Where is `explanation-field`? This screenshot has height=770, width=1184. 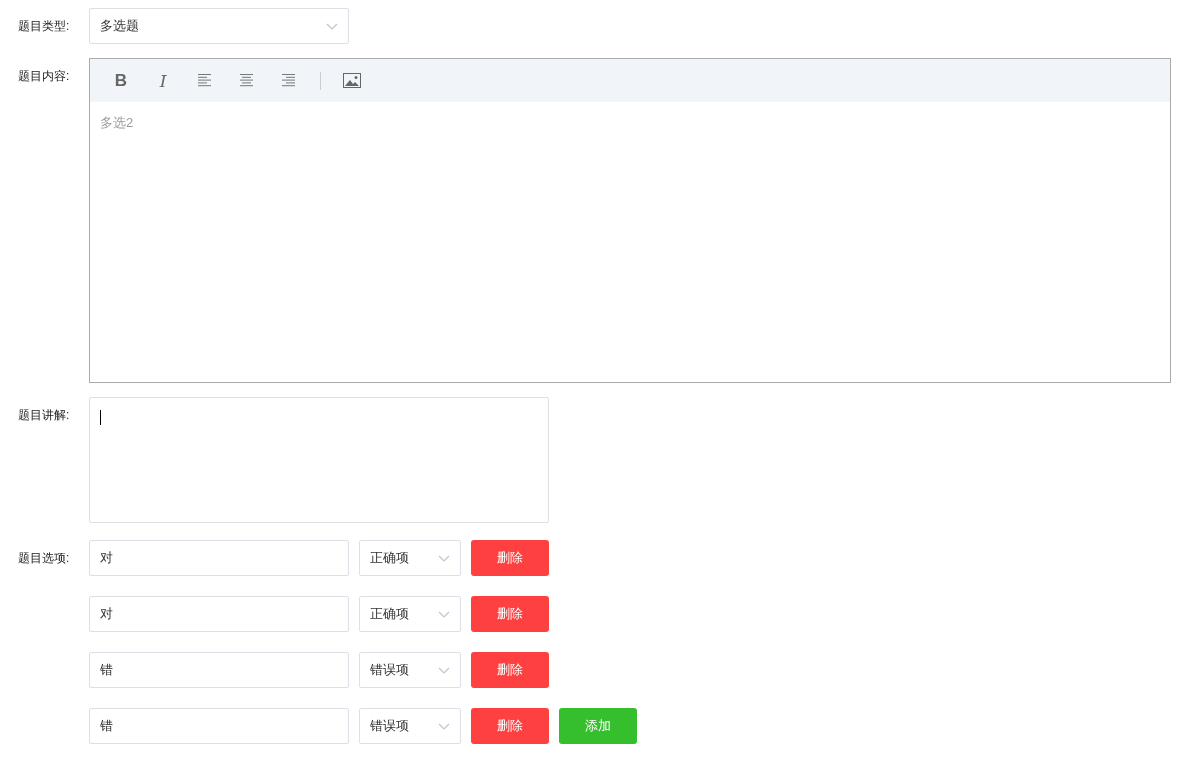
explanation-field is located at coordinates (319, 460).